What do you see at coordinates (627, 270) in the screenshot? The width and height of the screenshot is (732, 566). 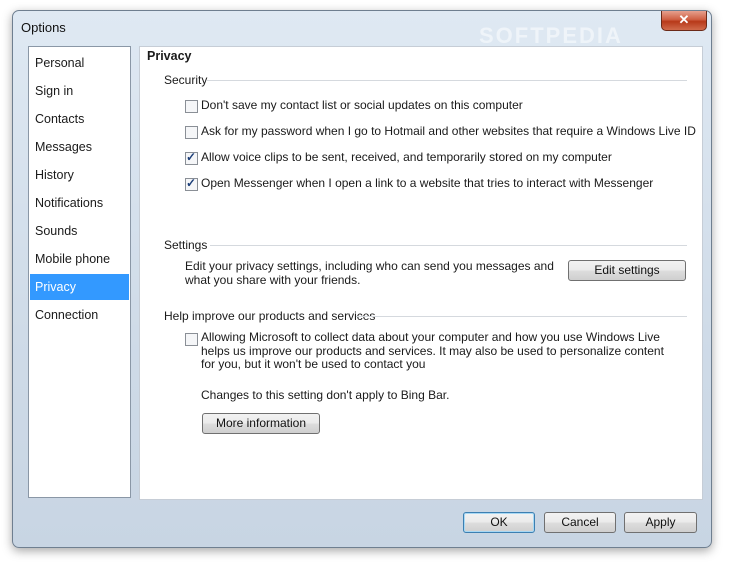 I see `edit-settings-button: Edit settings` at bounding box center [627, 270].